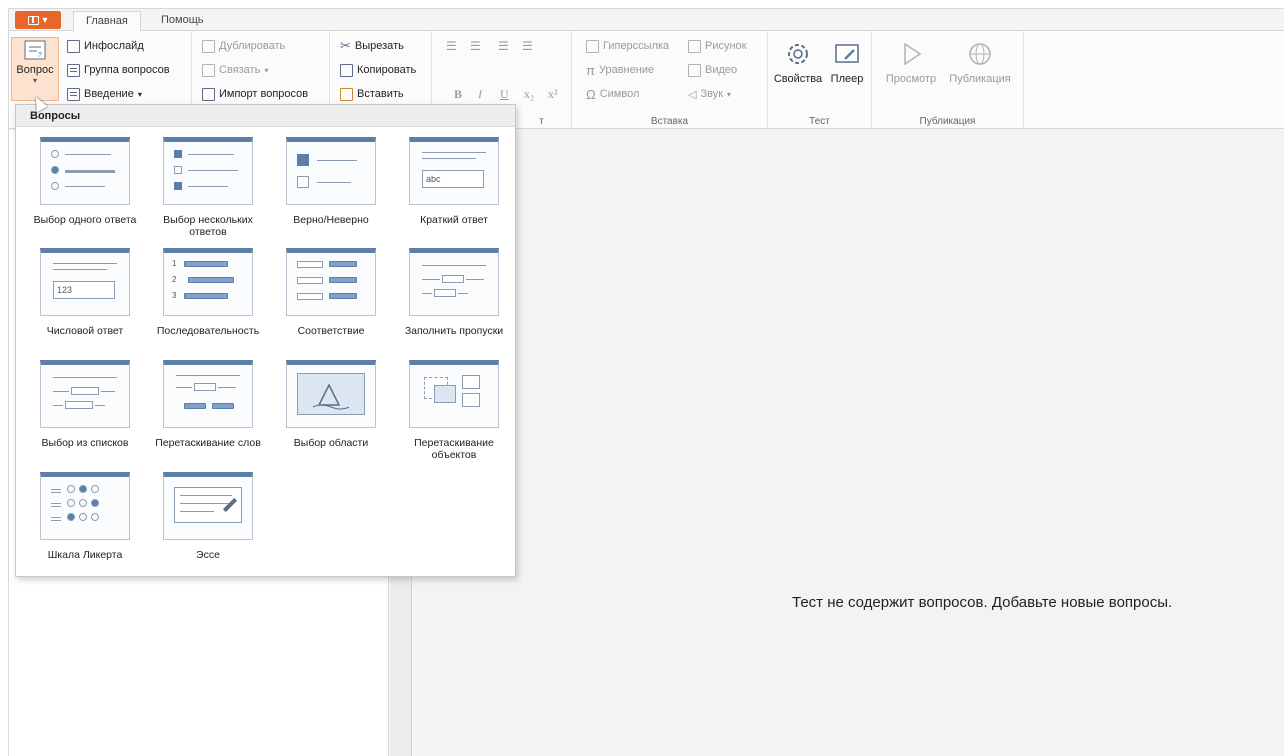 The height and width of the screenshot is (756, 1284). What do you see at coordinates (380, 94) in the screenshot?
I see `paste-label: Вставить` at bounding box center [380, 94].